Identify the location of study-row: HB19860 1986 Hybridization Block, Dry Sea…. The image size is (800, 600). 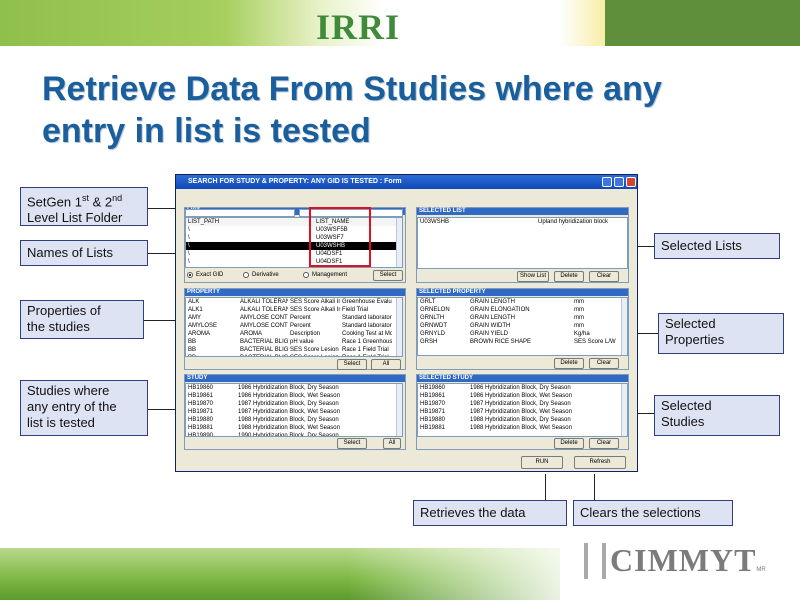
(294, 388).